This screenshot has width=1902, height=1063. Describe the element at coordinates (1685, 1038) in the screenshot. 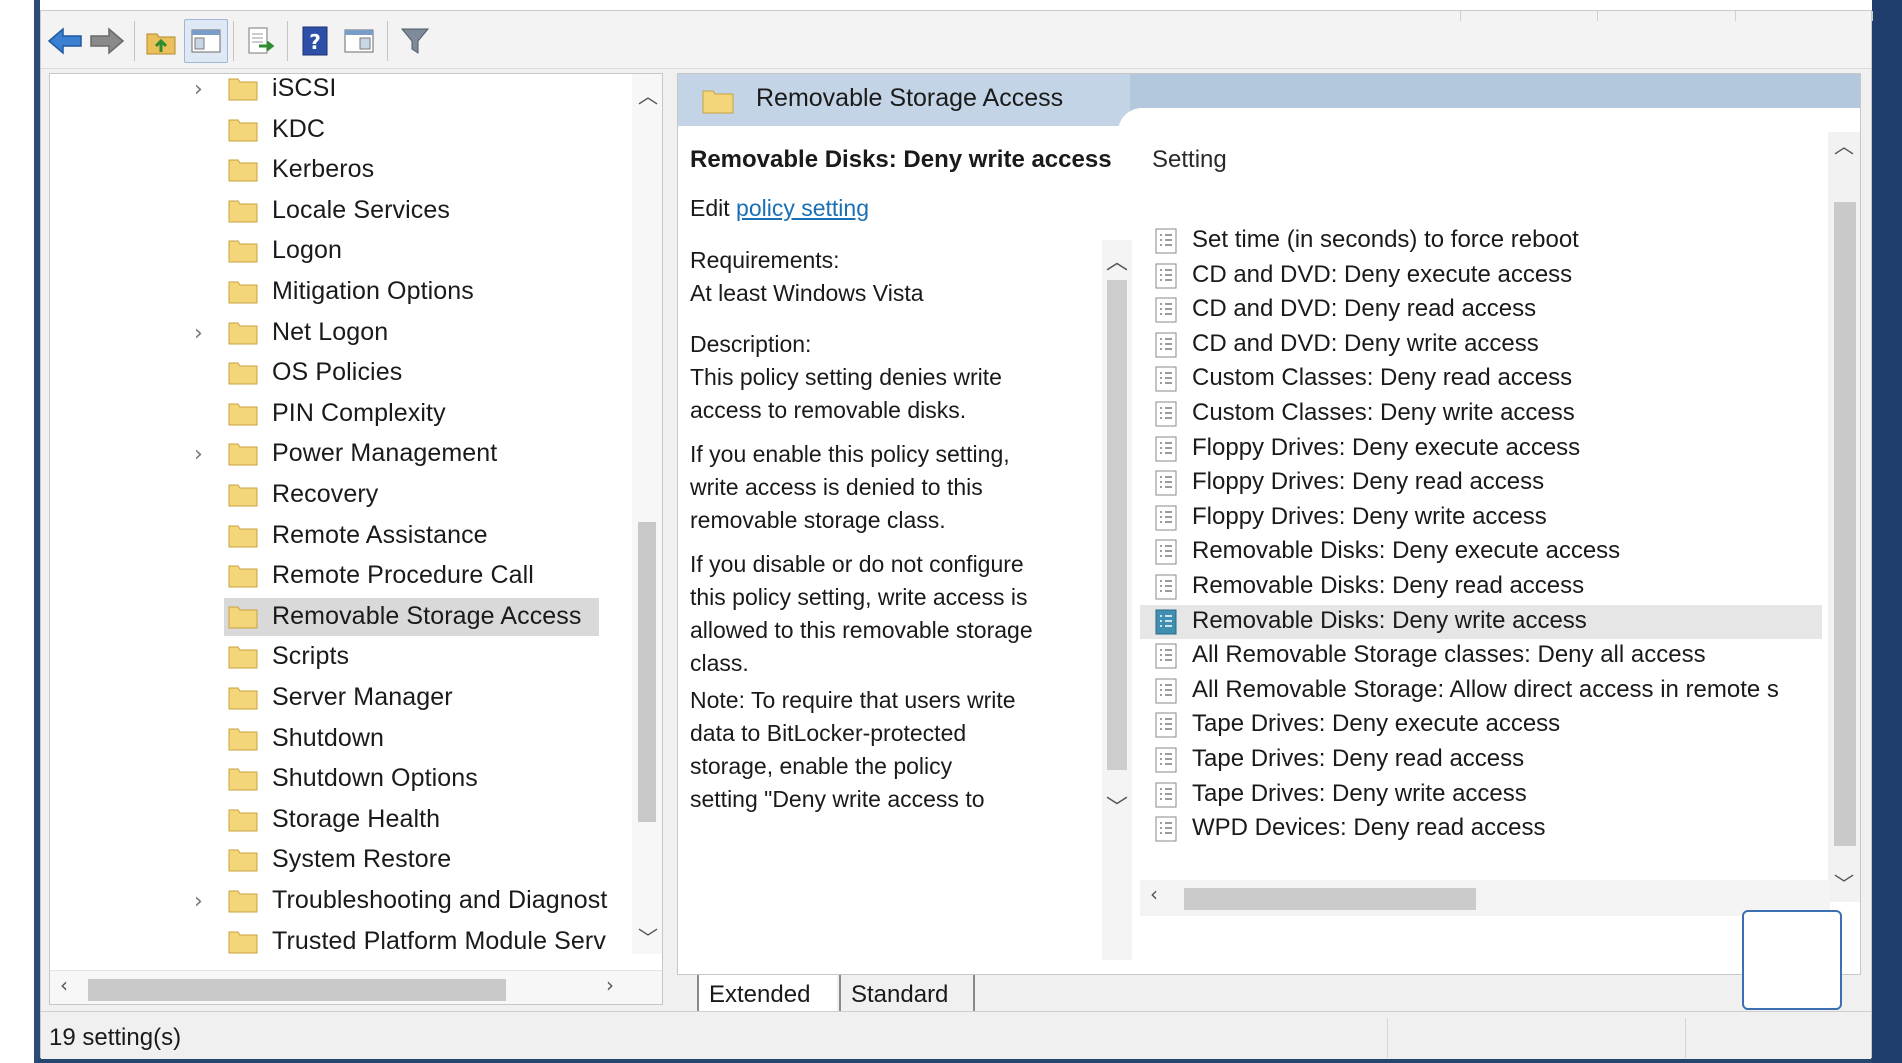

I see `status-separator` at that location.